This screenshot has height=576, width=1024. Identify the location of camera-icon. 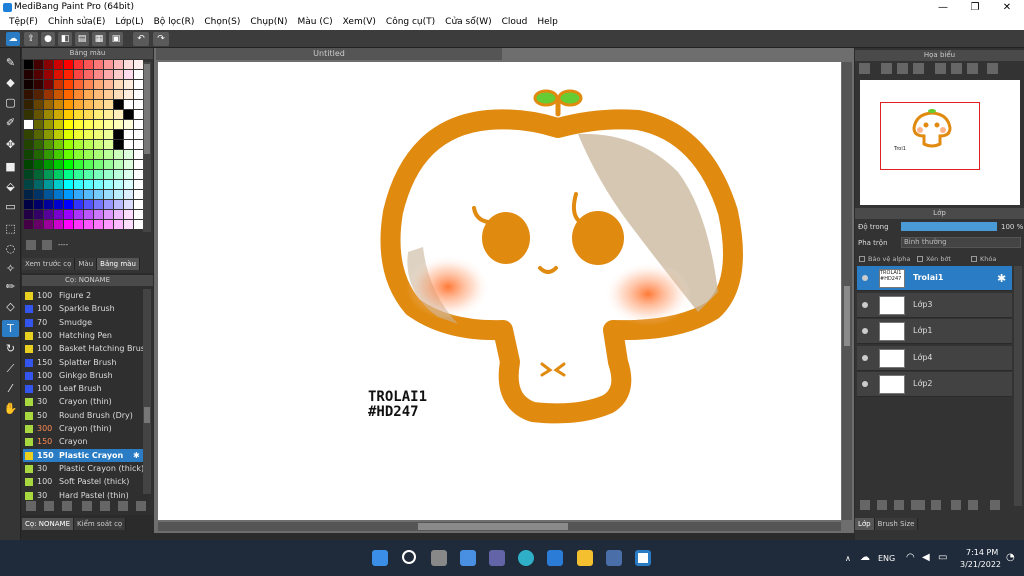
(614, 558).